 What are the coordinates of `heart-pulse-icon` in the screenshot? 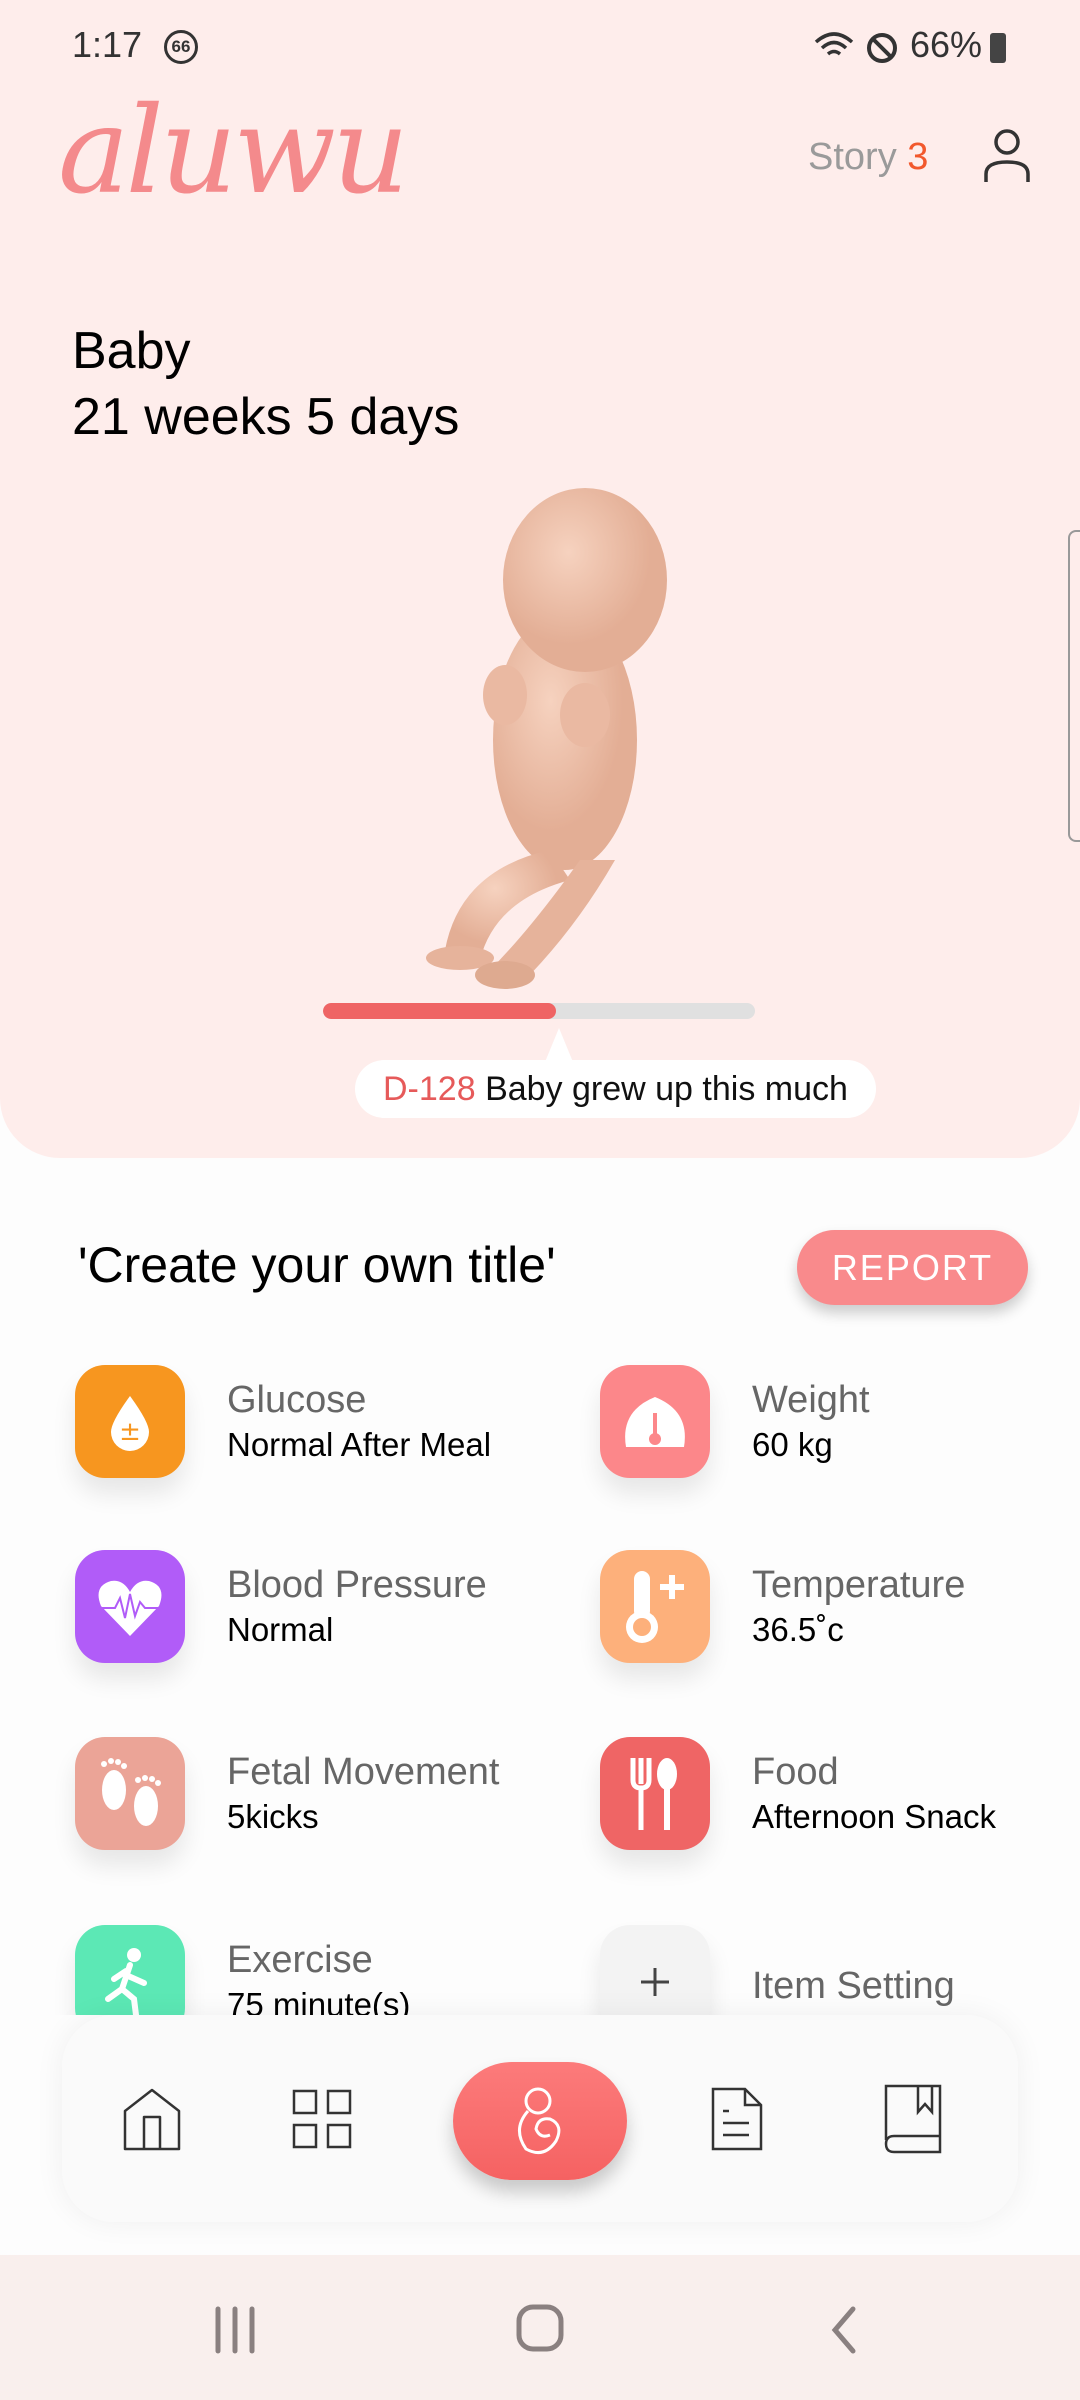 It's located at (130, 1608).